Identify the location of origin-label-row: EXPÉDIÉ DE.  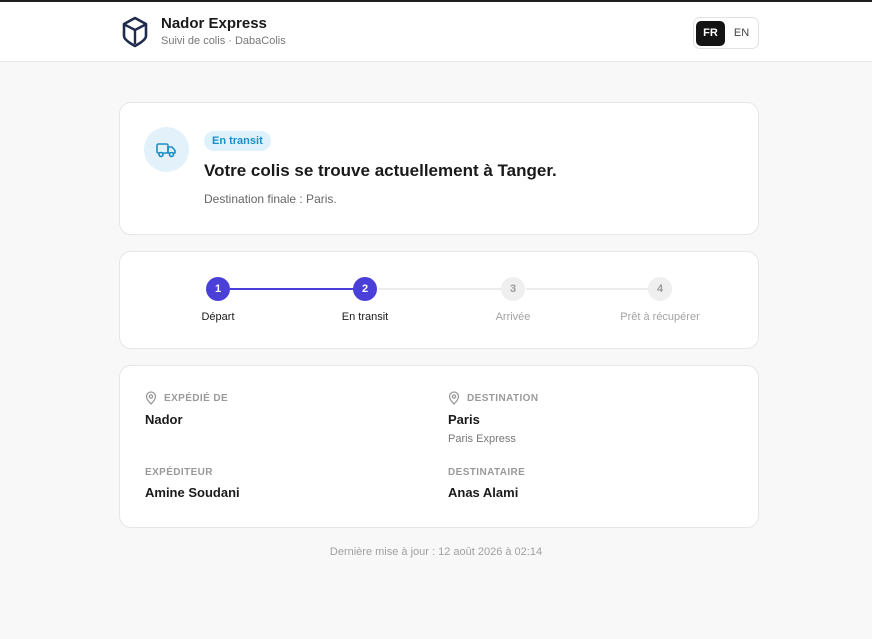
(187, 398).